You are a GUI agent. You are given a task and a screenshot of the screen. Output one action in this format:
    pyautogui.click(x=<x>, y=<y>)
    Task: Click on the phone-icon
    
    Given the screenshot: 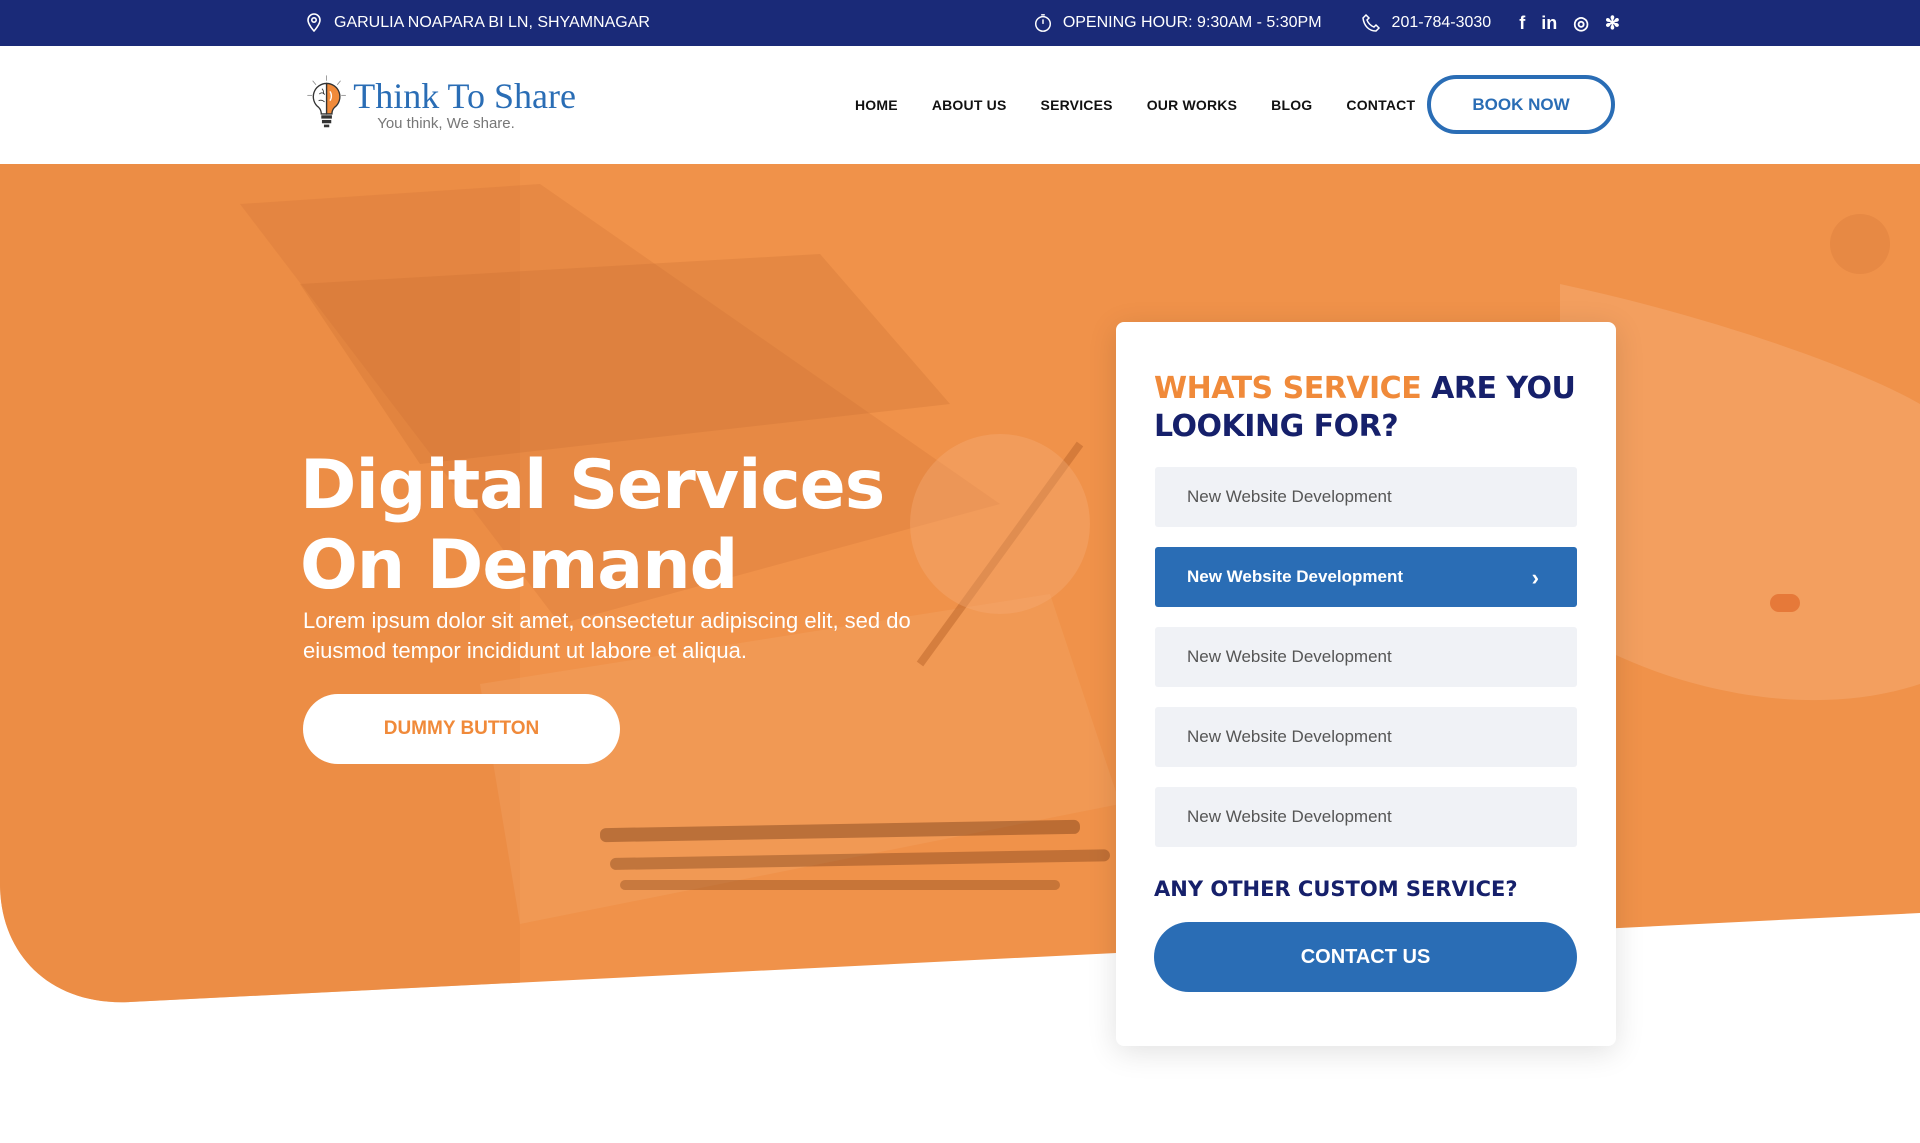 What is the action you would take?
    pyautogui.click(x=1371, y=23)
    